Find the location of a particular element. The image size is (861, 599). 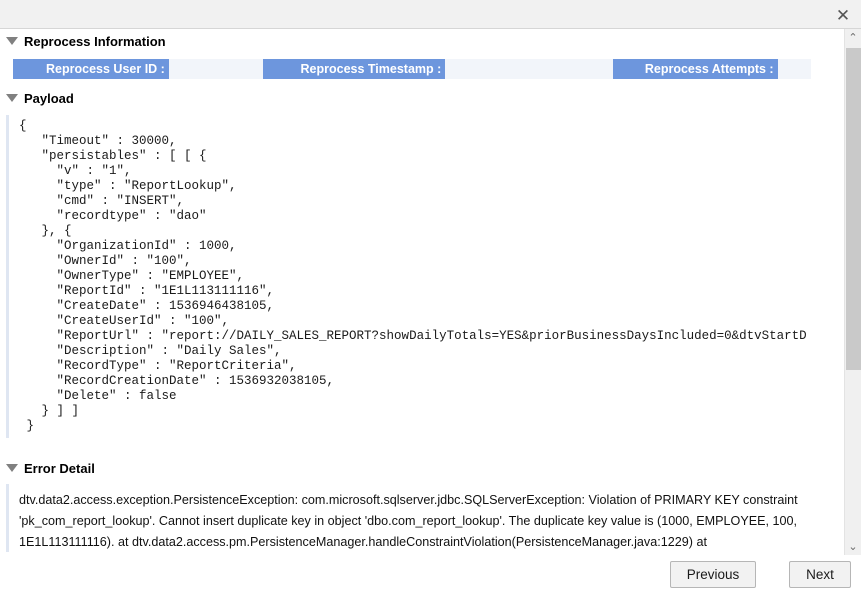

section-header-reprocess-information: Reprocess Information is located at coordinates (422, 41).